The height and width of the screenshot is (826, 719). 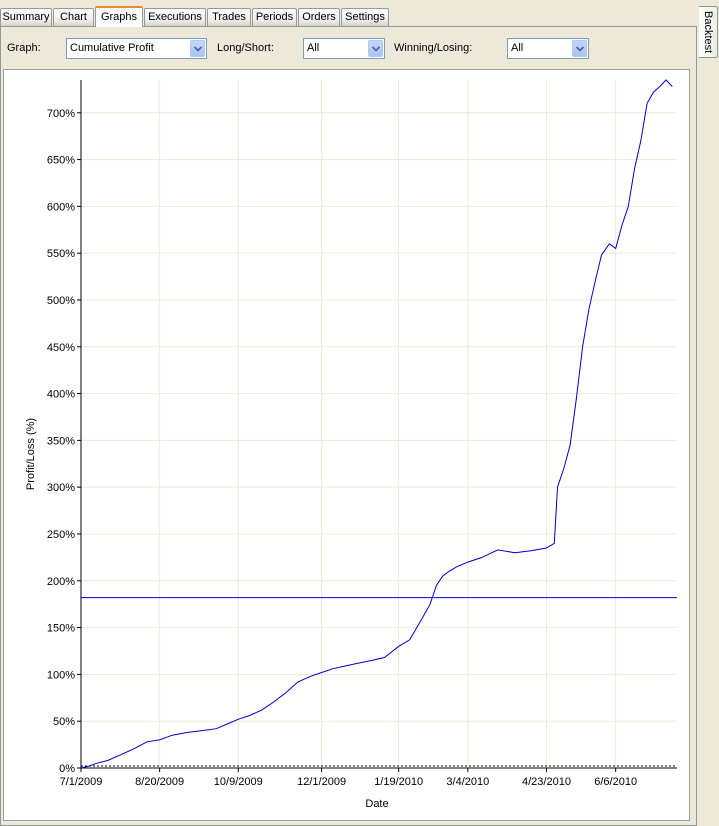 I want to click on x-tick-label: 3/4/2010, so click(x=467, y=782).